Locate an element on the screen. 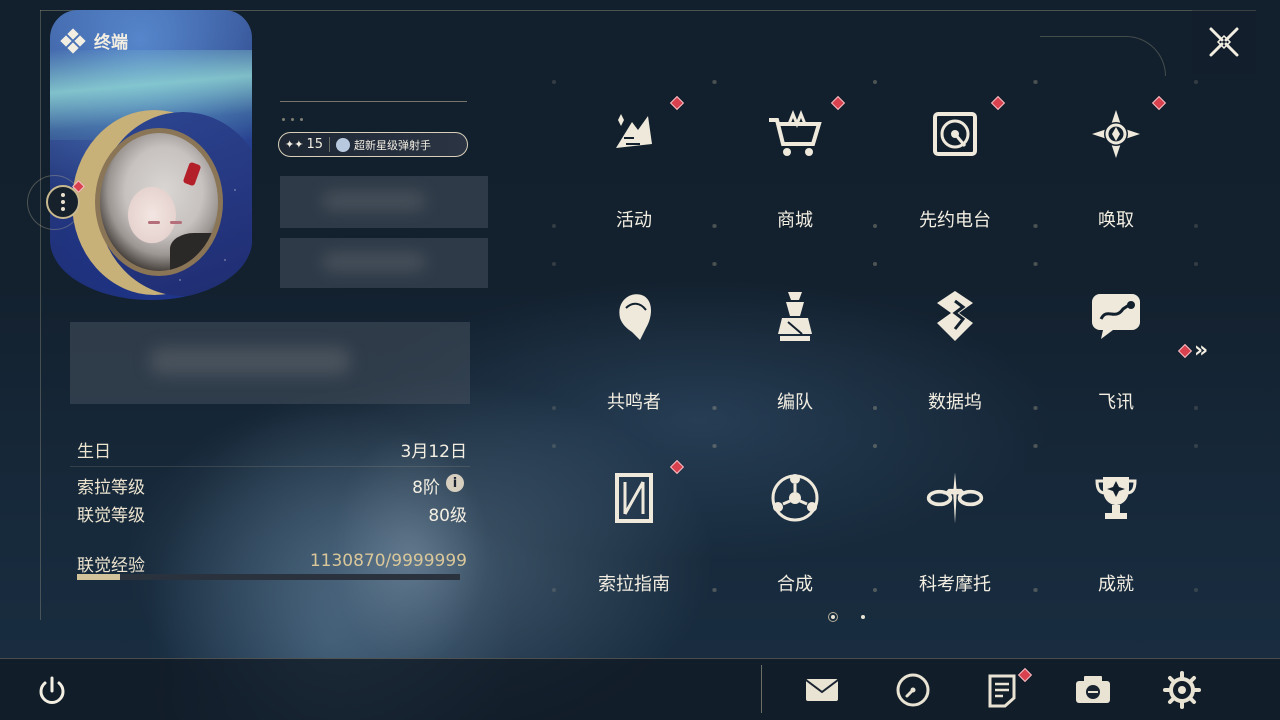  menu-item-label: 科考摩托 is located at coordinates (955, 584).